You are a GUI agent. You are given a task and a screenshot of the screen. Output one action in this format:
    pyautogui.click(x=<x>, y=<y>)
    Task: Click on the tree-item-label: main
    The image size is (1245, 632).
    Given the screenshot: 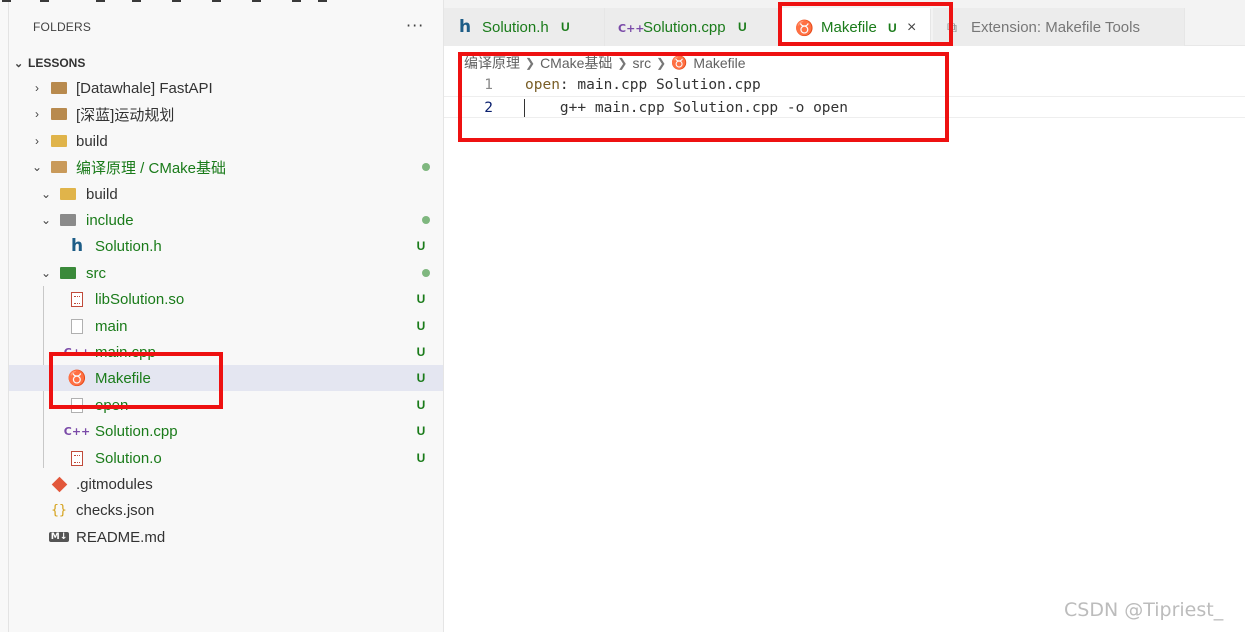 What is the action you would take?
    pyautogui.click(x=111, y=326)
    